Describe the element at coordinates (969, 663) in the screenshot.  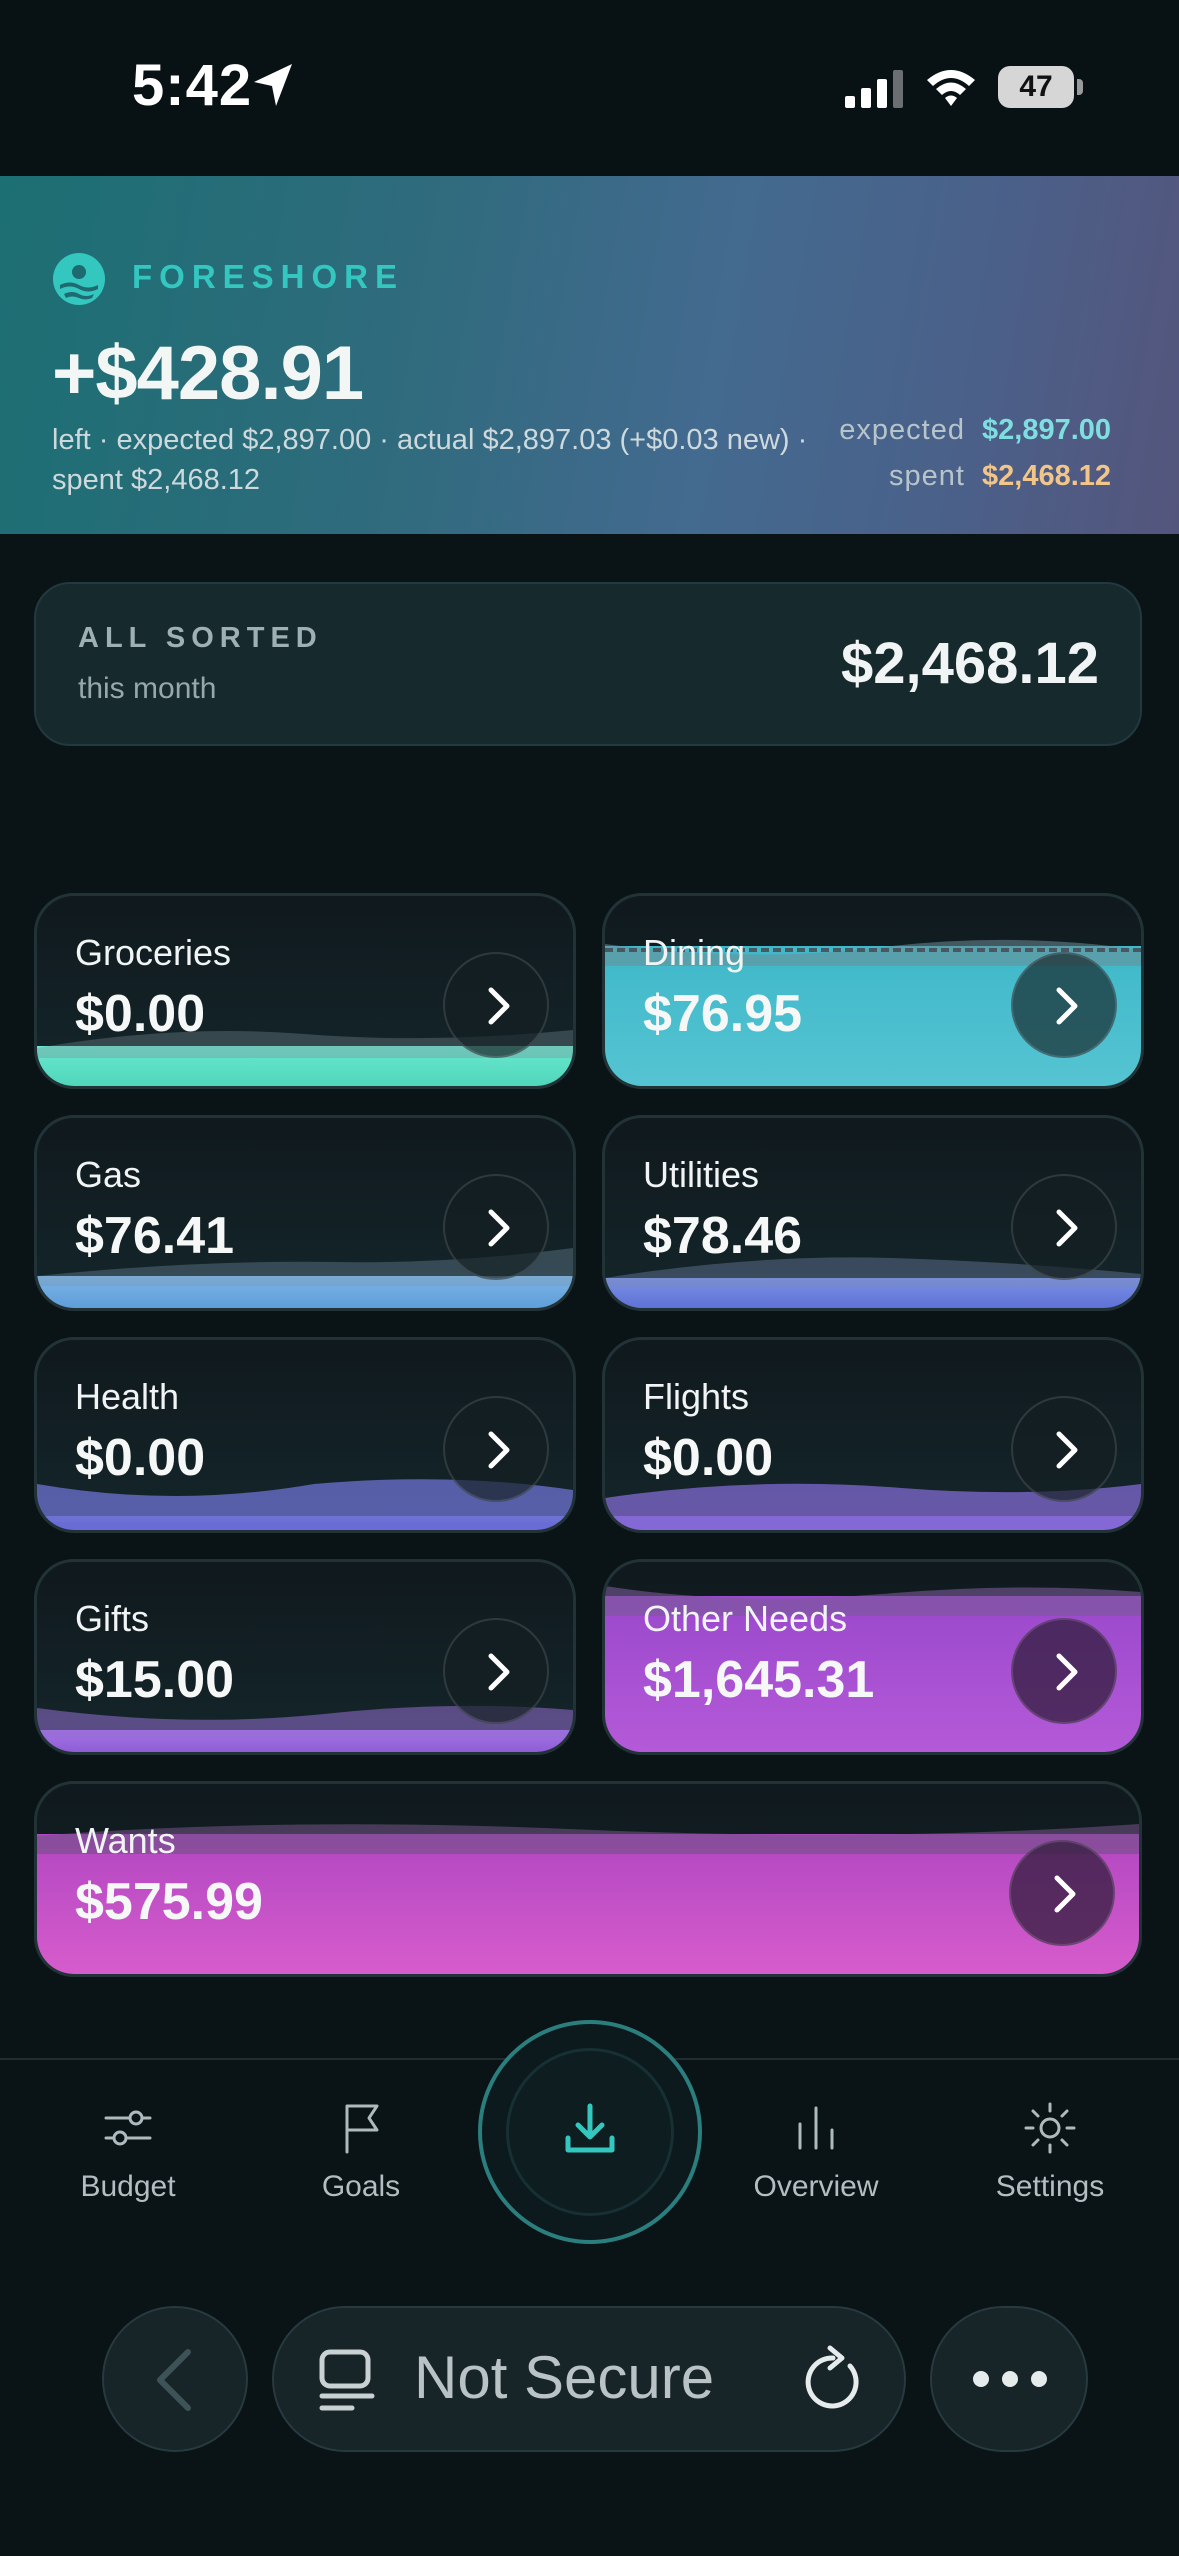
I see `all-sorted-amount: $2,468.12` at that location.